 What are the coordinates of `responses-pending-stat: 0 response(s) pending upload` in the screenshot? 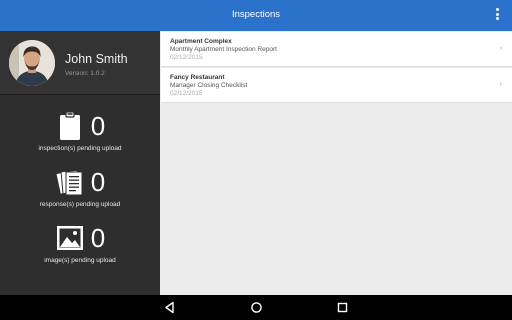 It's located at (80, 187).